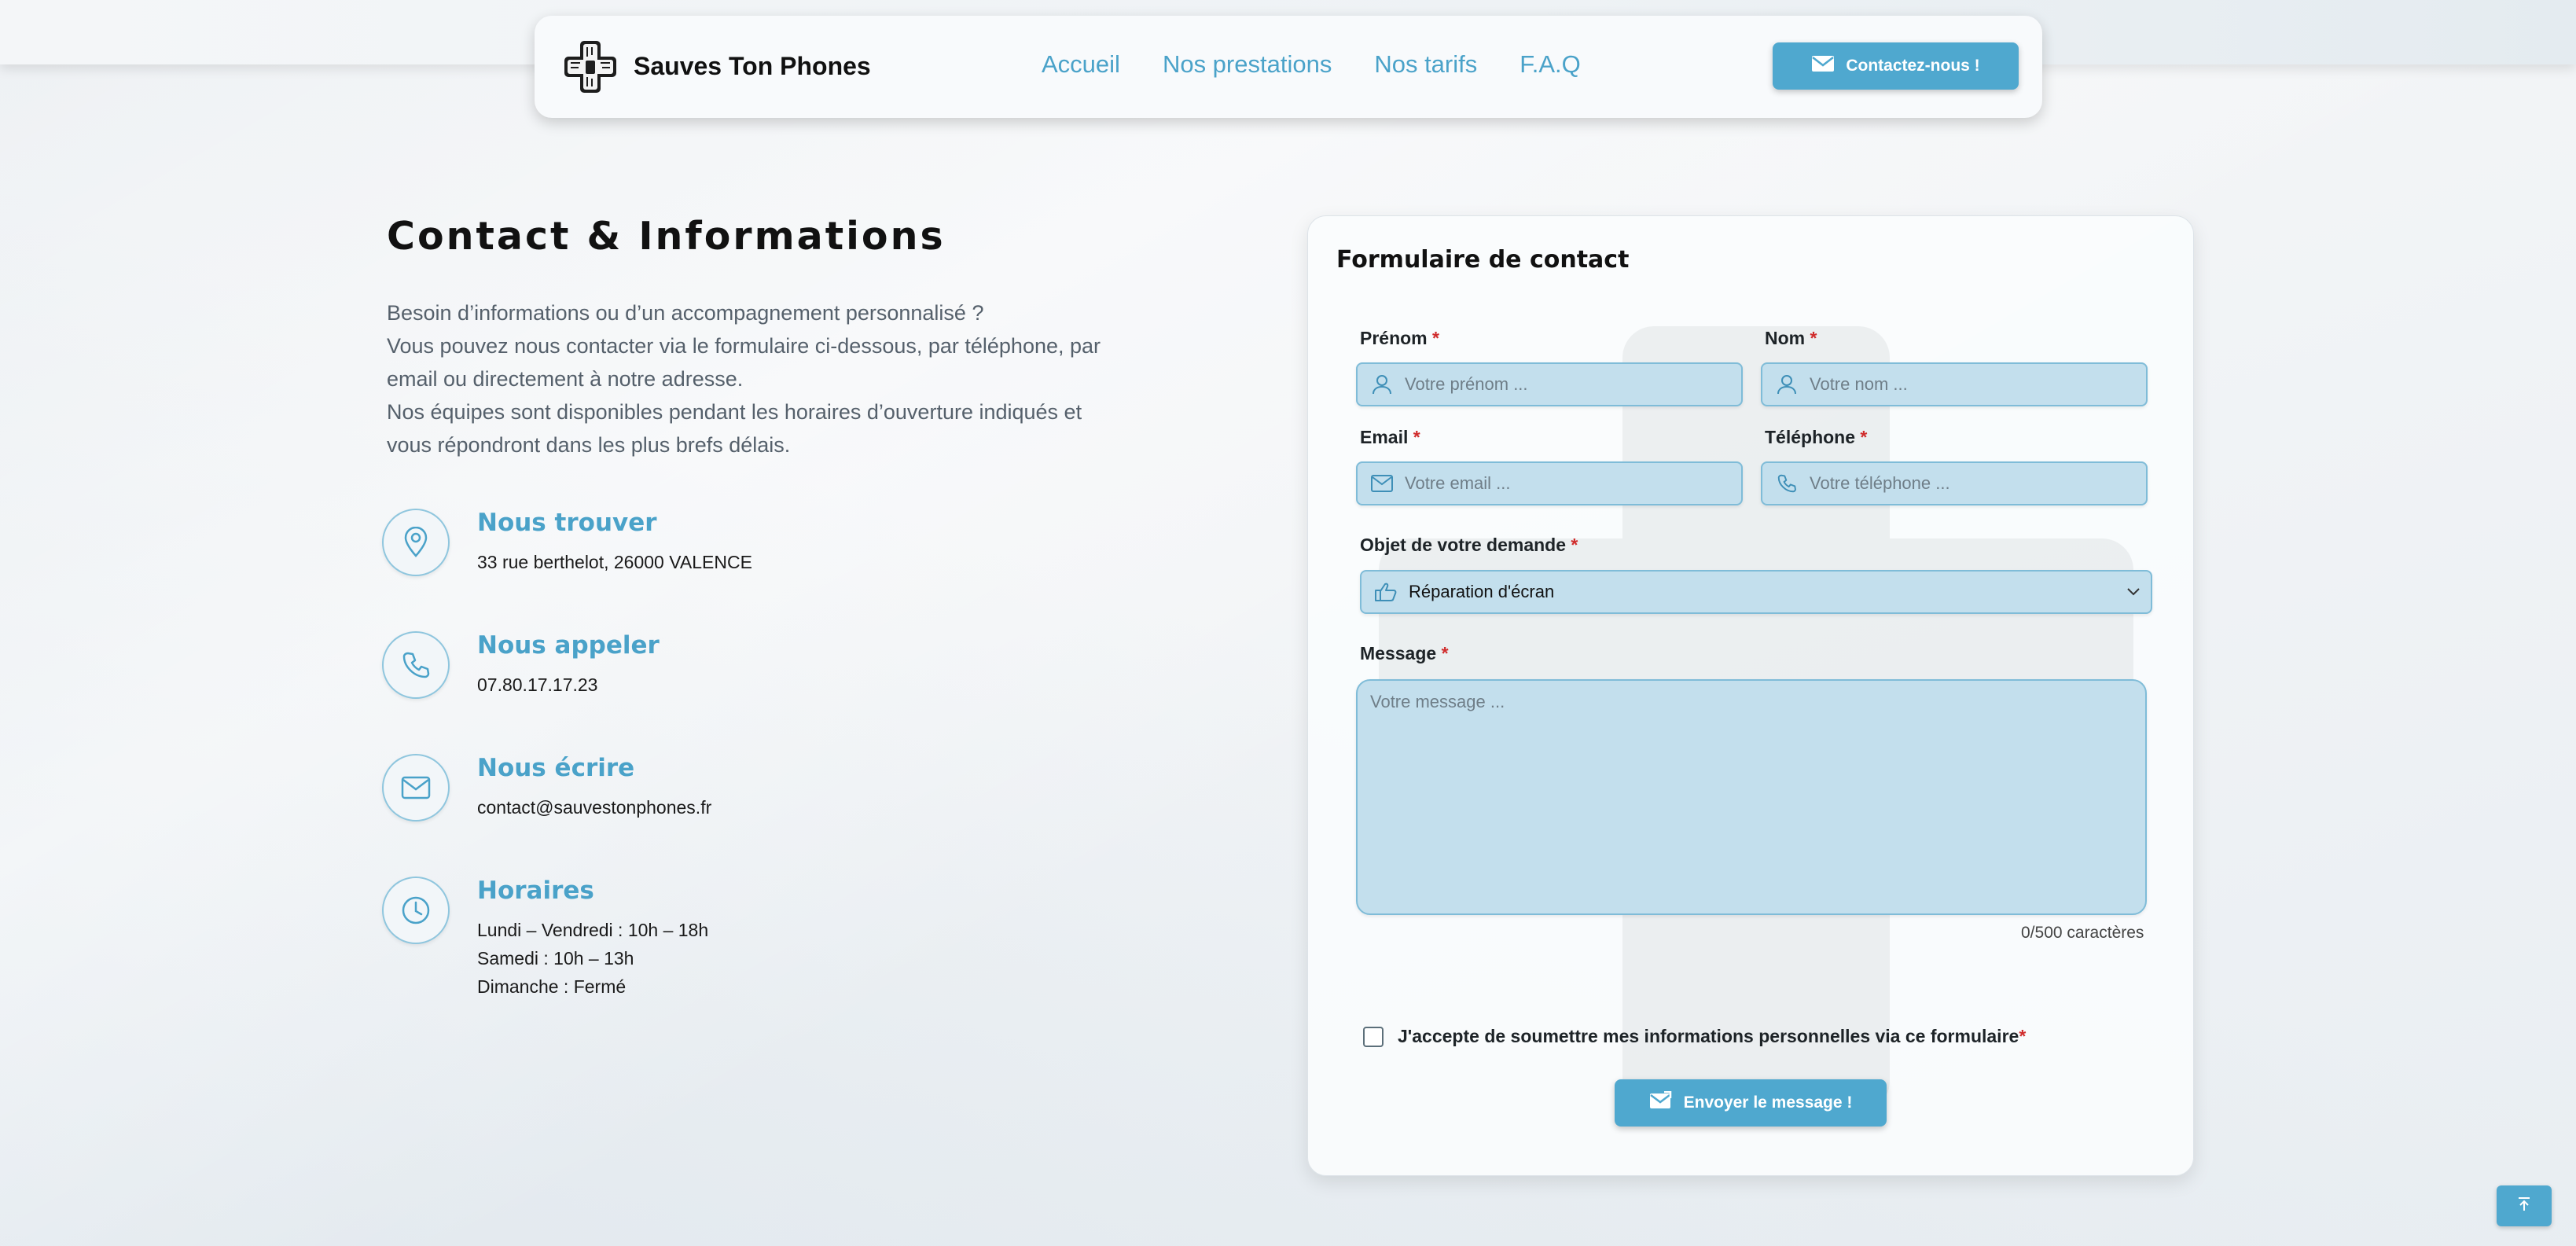  Describe the element at coordinates (1913, 66) in the screenshot. I see `contact-us-label: Contactez-nous !` at that location.